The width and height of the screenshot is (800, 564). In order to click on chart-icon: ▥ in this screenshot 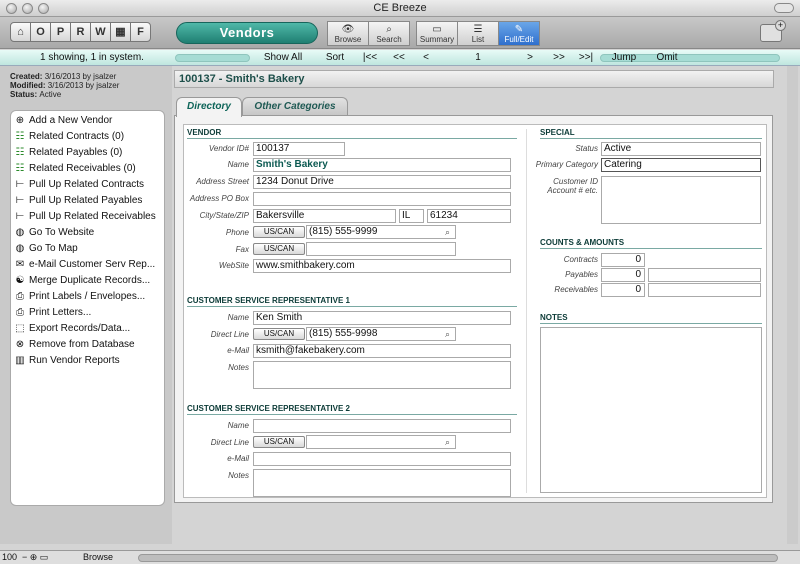, I will do `click(20, 360)`.